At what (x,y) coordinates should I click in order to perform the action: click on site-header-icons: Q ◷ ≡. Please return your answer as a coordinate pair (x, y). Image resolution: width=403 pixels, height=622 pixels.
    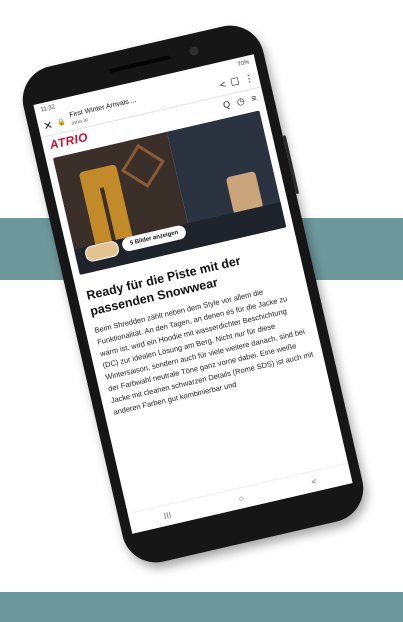
    Looking at the image, I should click on (240, 101).